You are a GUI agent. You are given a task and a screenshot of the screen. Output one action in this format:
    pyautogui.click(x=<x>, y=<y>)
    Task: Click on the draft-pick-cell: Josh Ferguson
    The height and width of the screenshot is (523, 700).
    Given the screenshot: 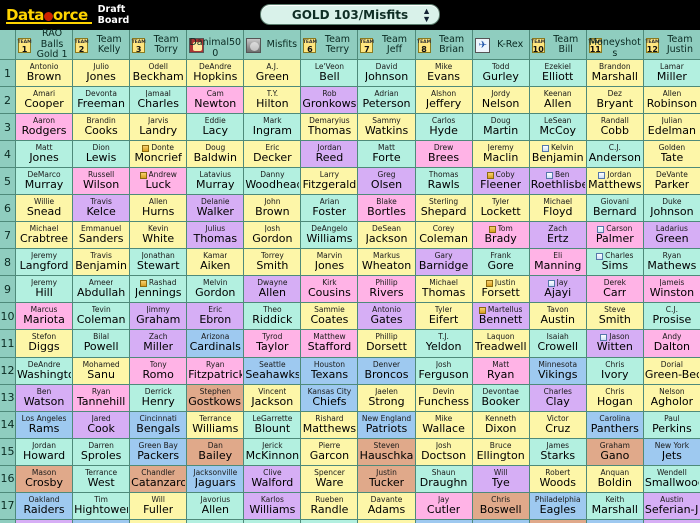 What is the action you would take?
    pyautogui.click(x=444, y=371)
    